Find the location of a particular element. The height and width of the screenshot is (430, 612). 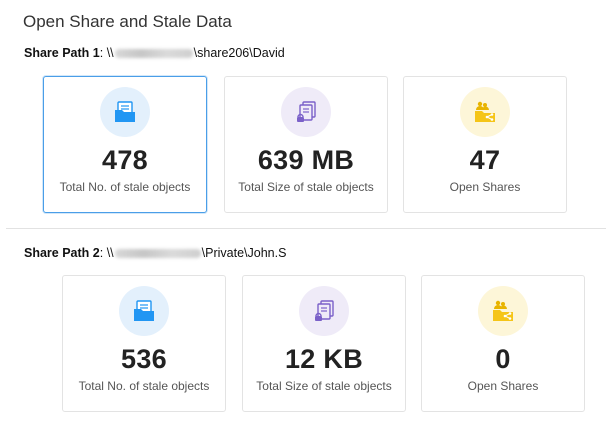

share-path-2: Share Path 2: \\ \Private\John.S is located at coordinates (155, 253).